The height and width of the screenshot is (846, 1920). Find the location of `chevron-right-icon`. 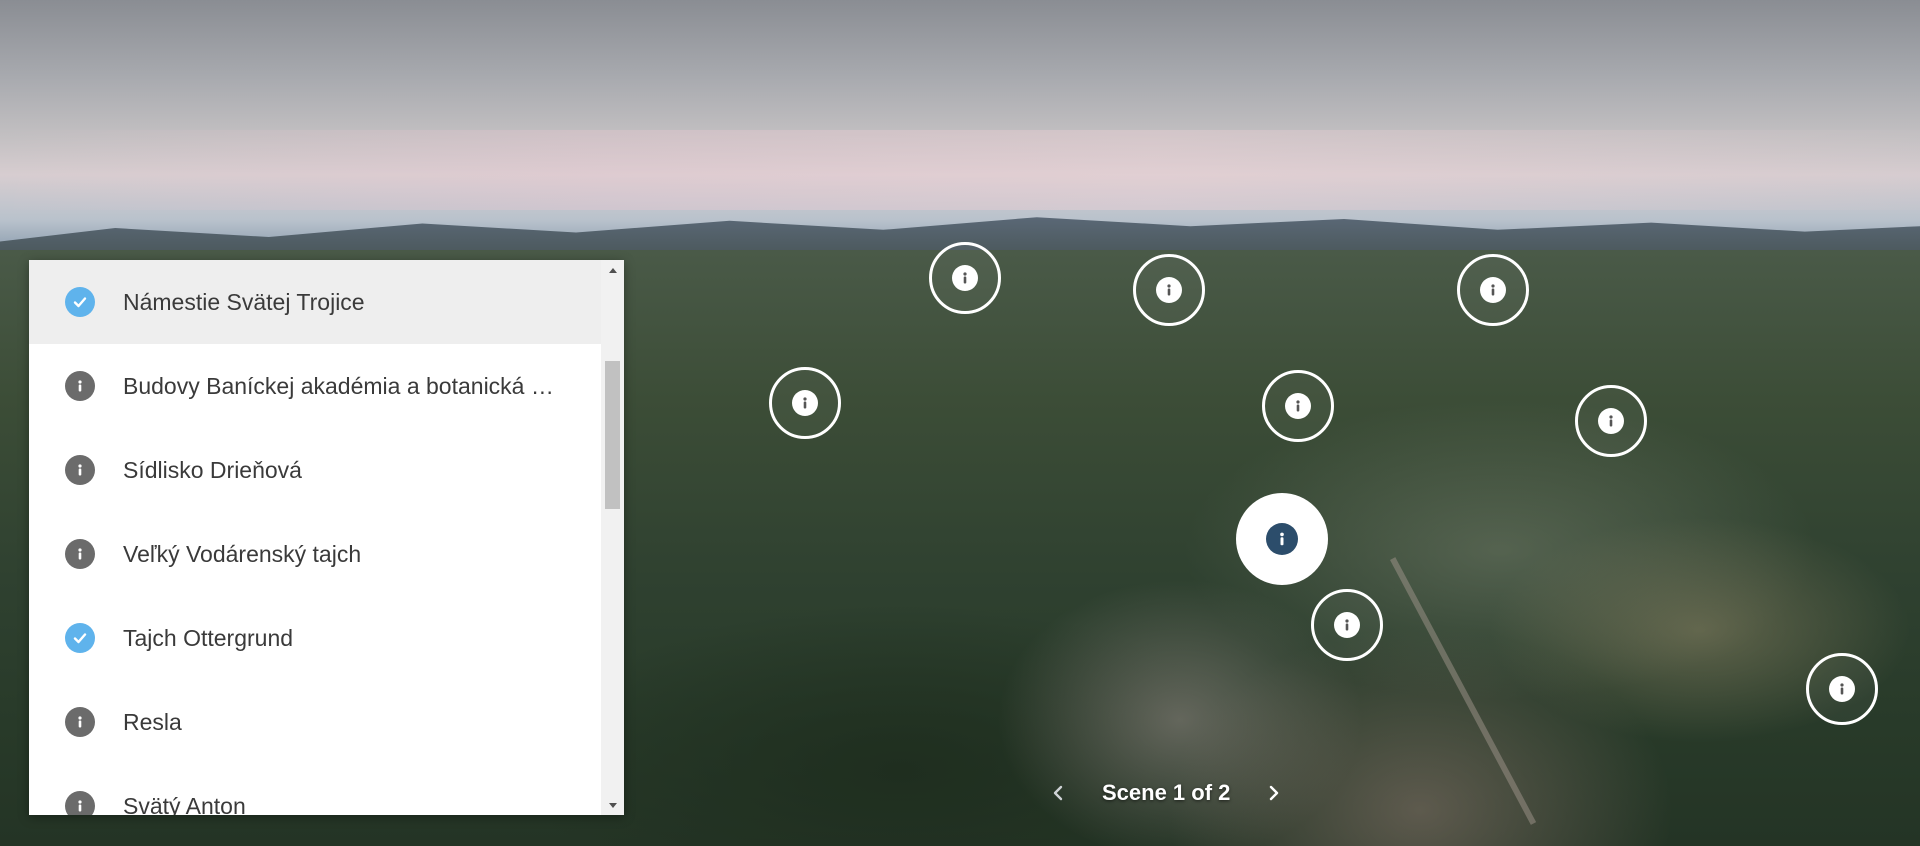

chevron-right-icon is located at coordinates (1274, 793).